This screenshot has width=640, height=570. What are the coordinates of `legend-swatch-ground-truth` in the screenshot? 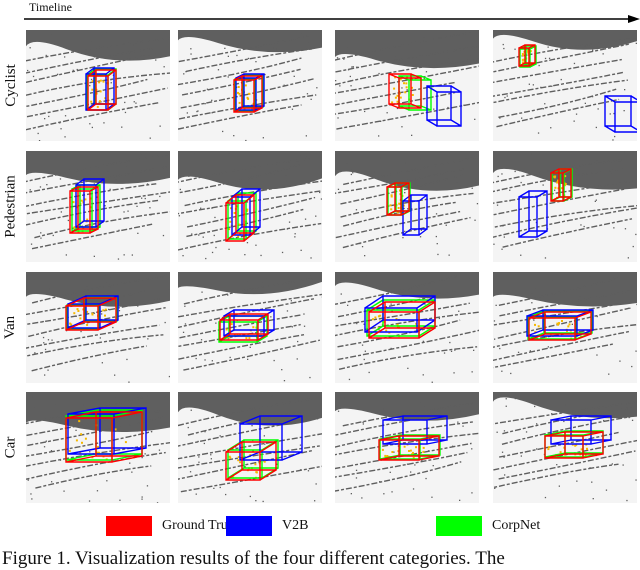 It's located at (129, 526).